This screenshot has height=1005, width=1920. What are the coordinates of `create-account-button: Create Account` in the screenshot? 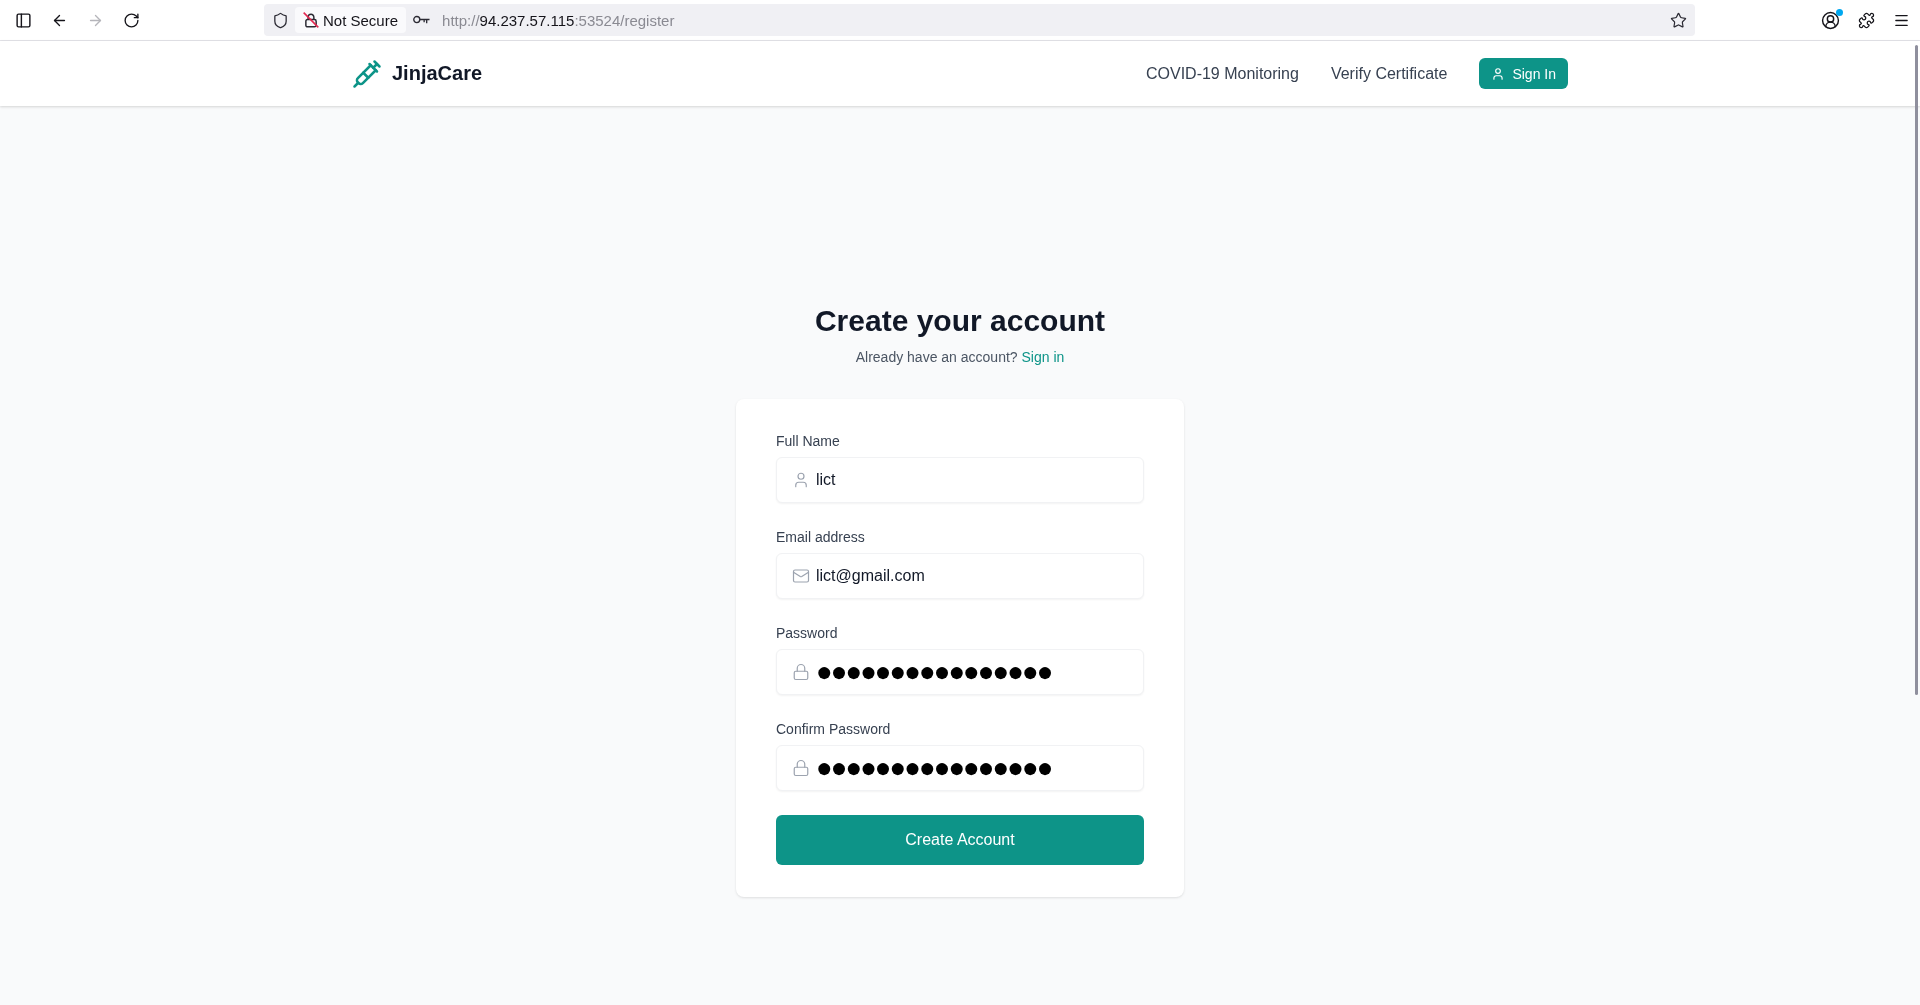 It's located at (960, 840).